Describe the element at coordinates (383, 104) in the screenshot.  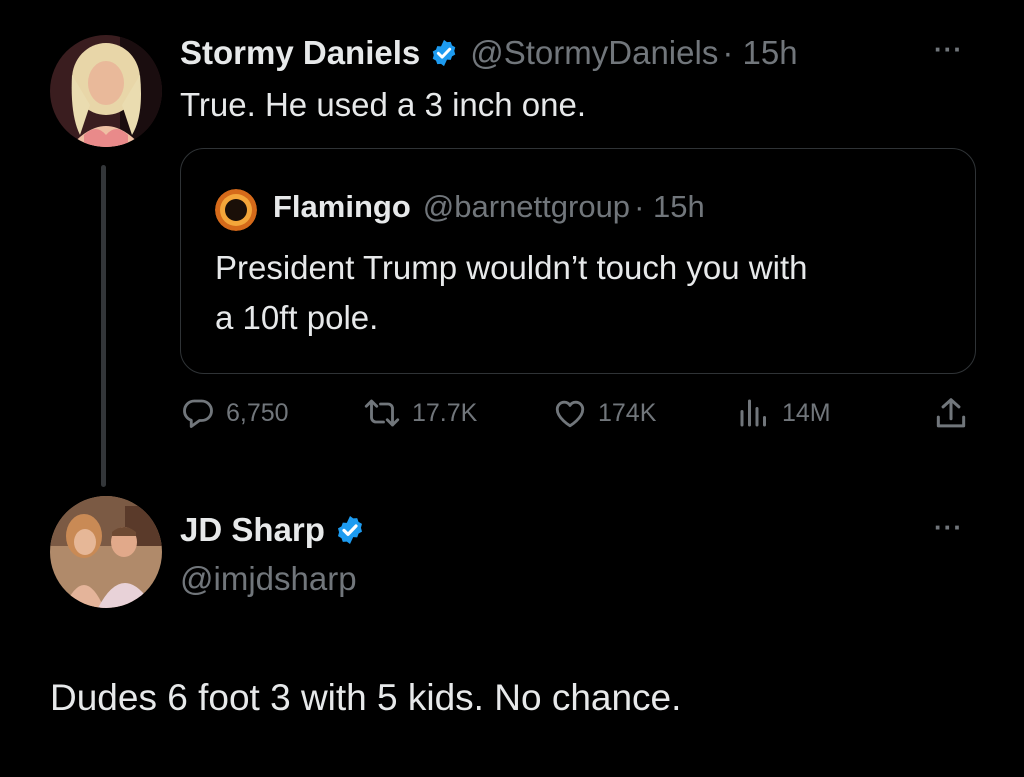
I see `tweet-text: True. He used a 3 inch one.` at that location.